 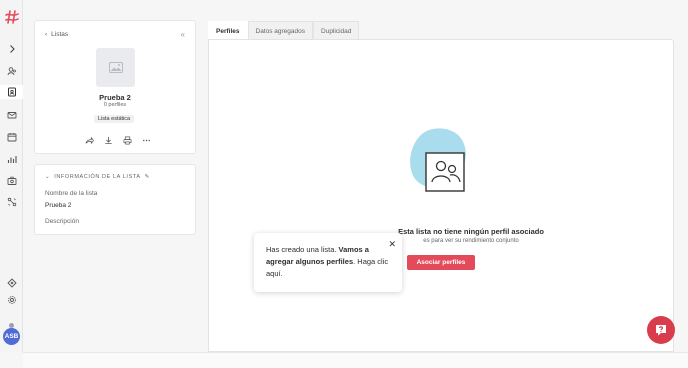 What do you see at coordinates (183, 34) in the screenshot?
I see `collapse-panel-icon: «` at bounding box center [183, 34].